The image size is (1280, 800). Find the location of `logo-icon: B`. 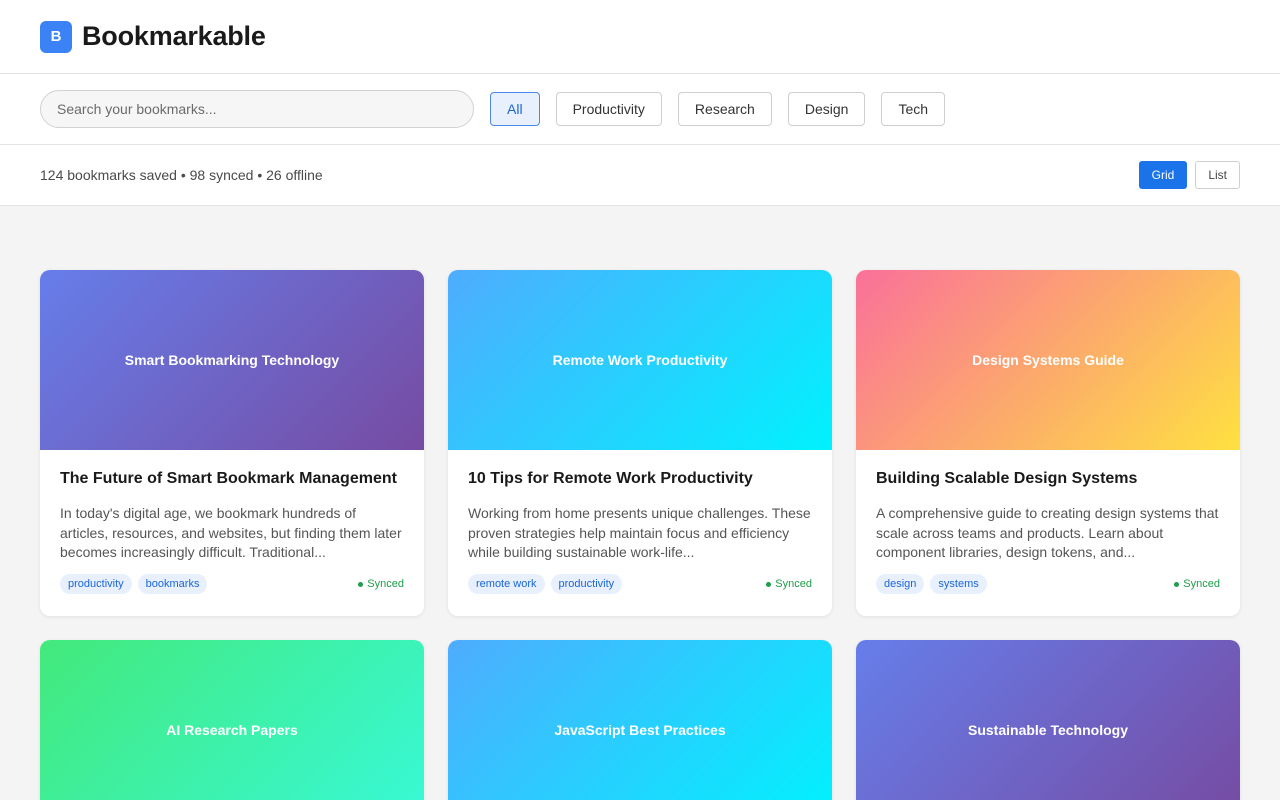

logo-icon: B is located at coordinates (56, 36).